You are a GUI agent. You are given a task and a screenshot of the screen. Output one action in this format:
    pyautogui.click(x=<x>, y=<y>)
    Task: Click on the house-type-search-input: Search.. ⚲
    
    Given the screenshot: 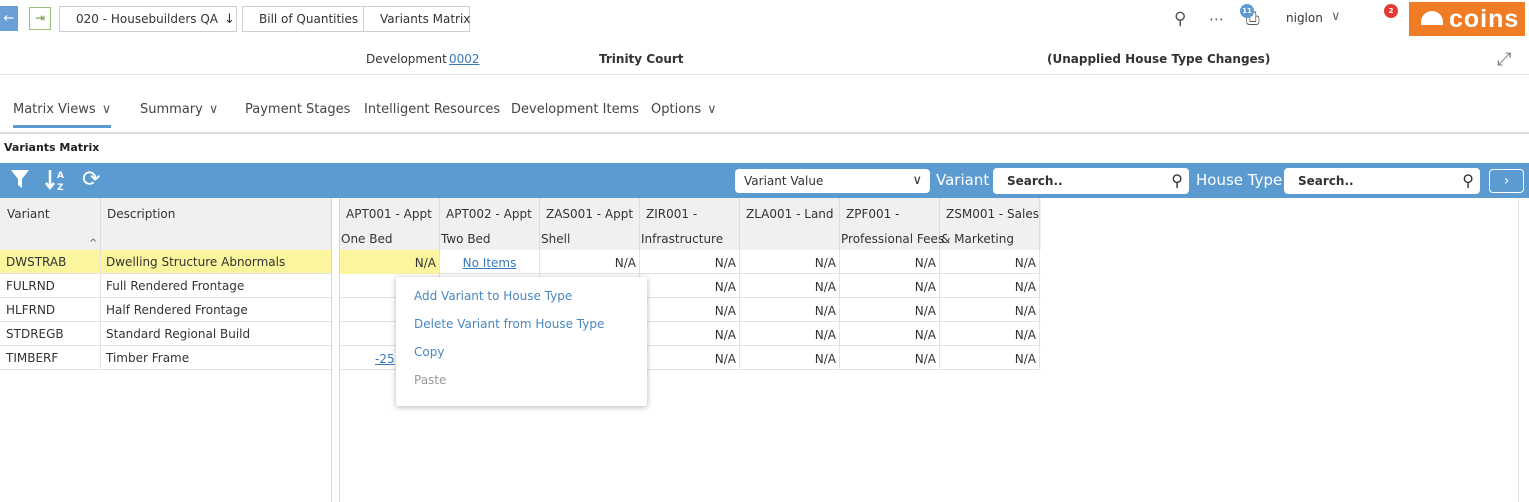 What is the action you would take?
    pyautogui.click(x=1382, y=181)
    